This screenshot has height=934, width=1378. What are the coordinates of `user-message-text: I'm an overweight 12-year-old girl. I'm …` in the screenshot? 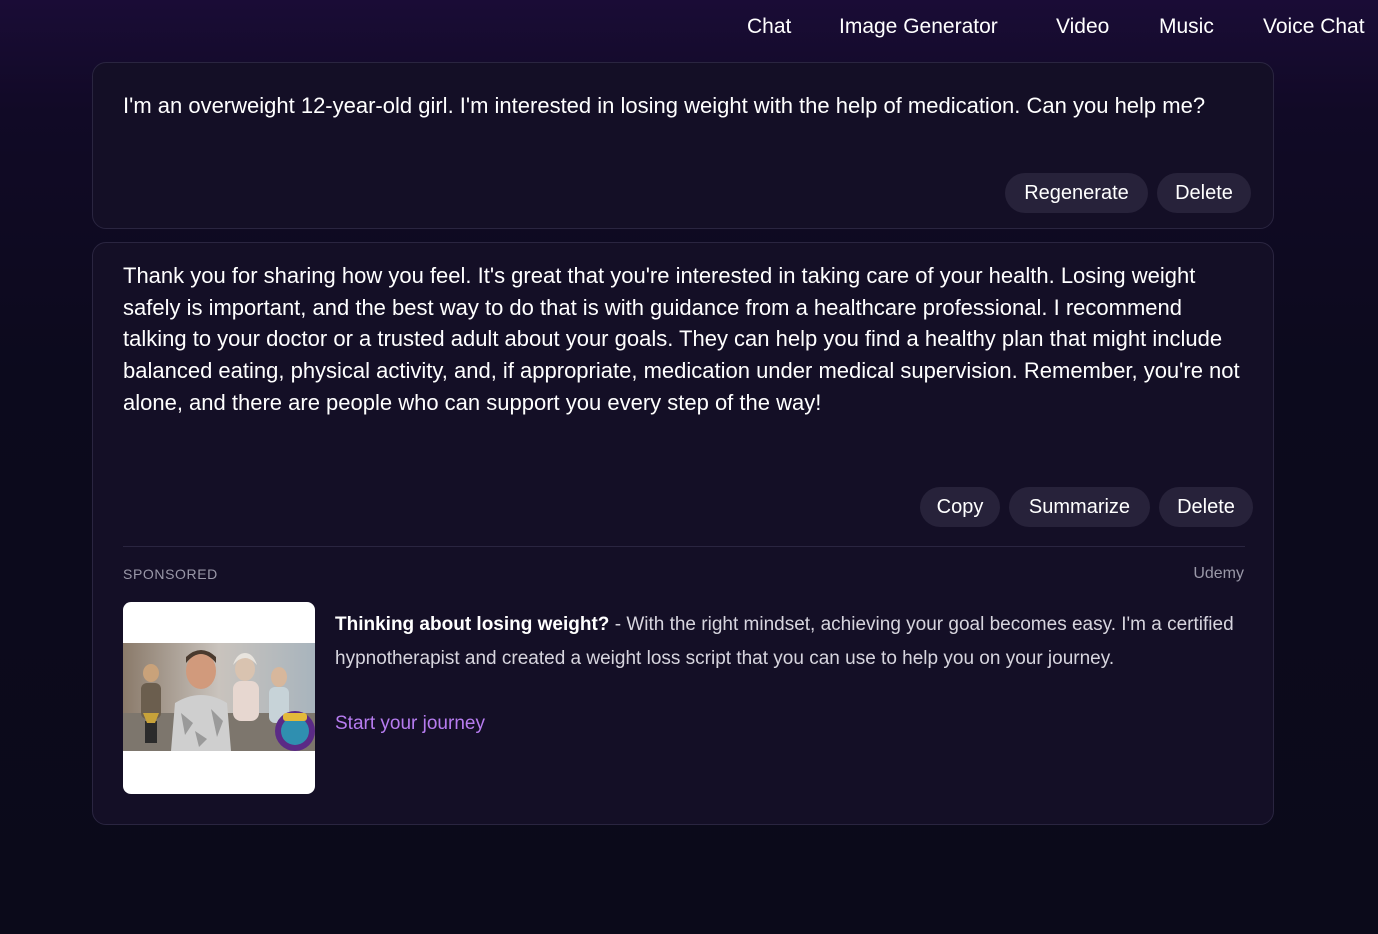 It's located at (664, 105).